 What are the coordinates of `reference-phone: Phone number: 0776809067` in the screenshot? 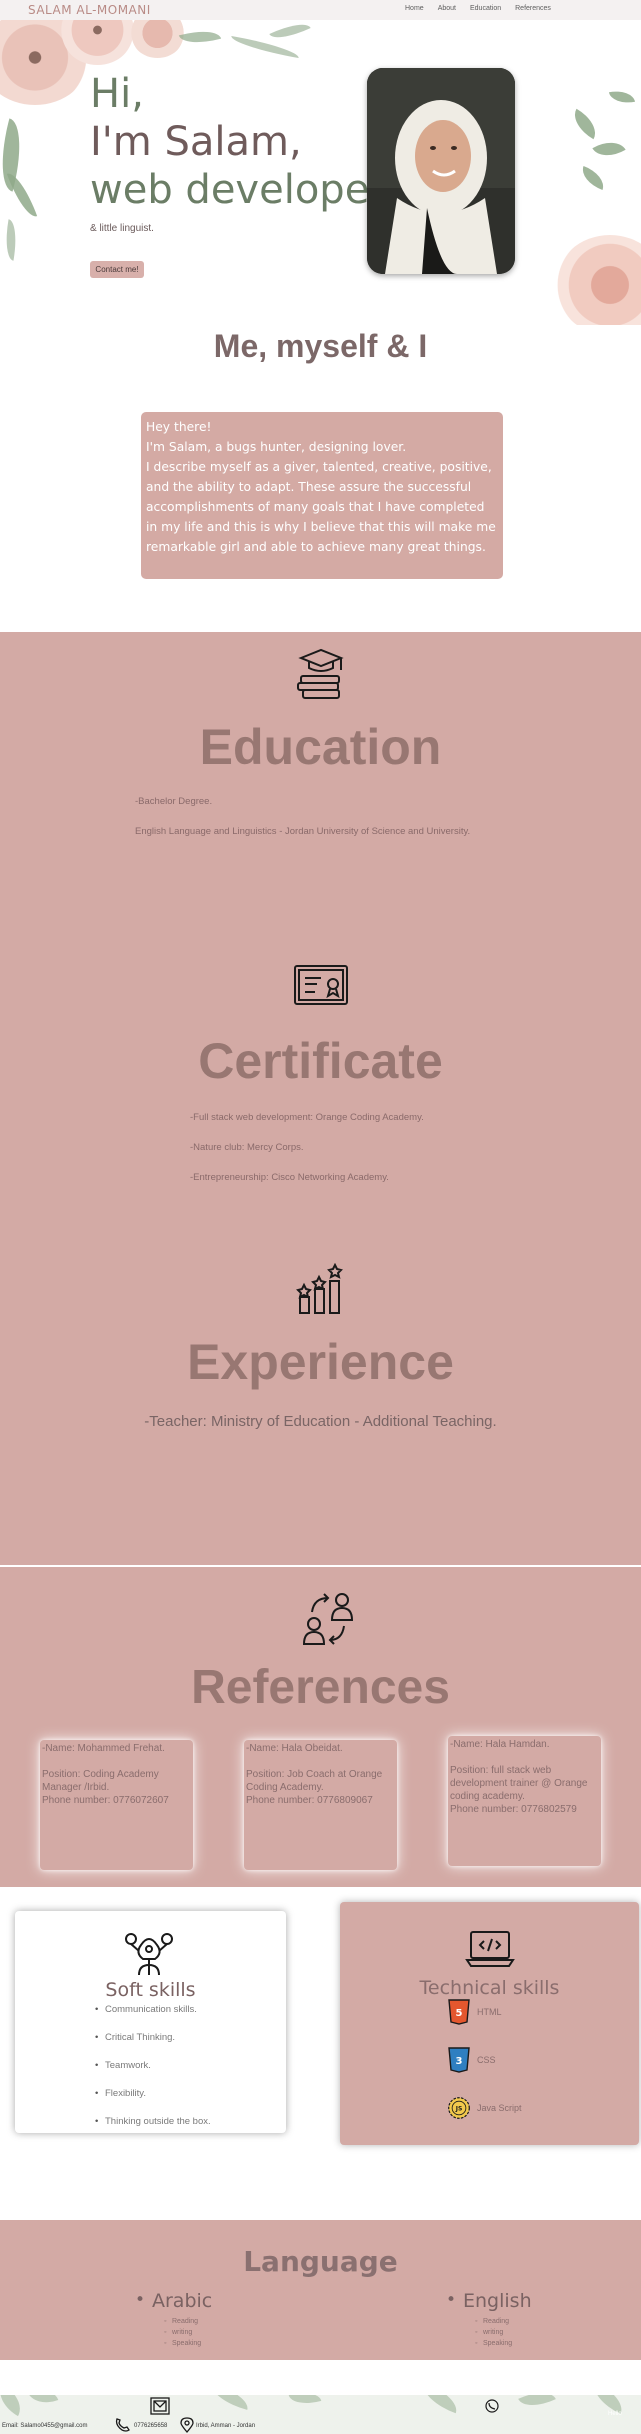 It's located at (309, 1800).